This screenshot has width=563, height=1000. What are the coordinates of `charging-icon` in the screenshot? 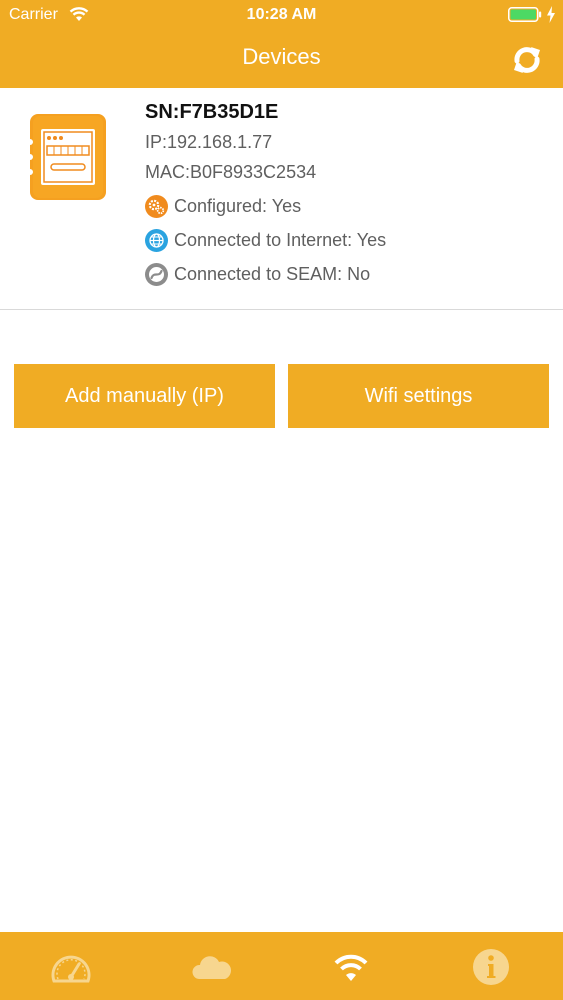 It's located at (551, 14).